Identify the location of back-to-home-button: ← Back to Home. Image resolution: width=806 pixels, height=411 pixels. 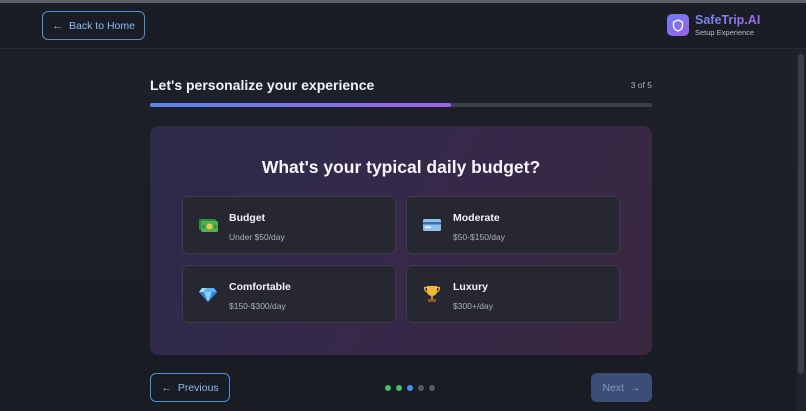
(93, 25).